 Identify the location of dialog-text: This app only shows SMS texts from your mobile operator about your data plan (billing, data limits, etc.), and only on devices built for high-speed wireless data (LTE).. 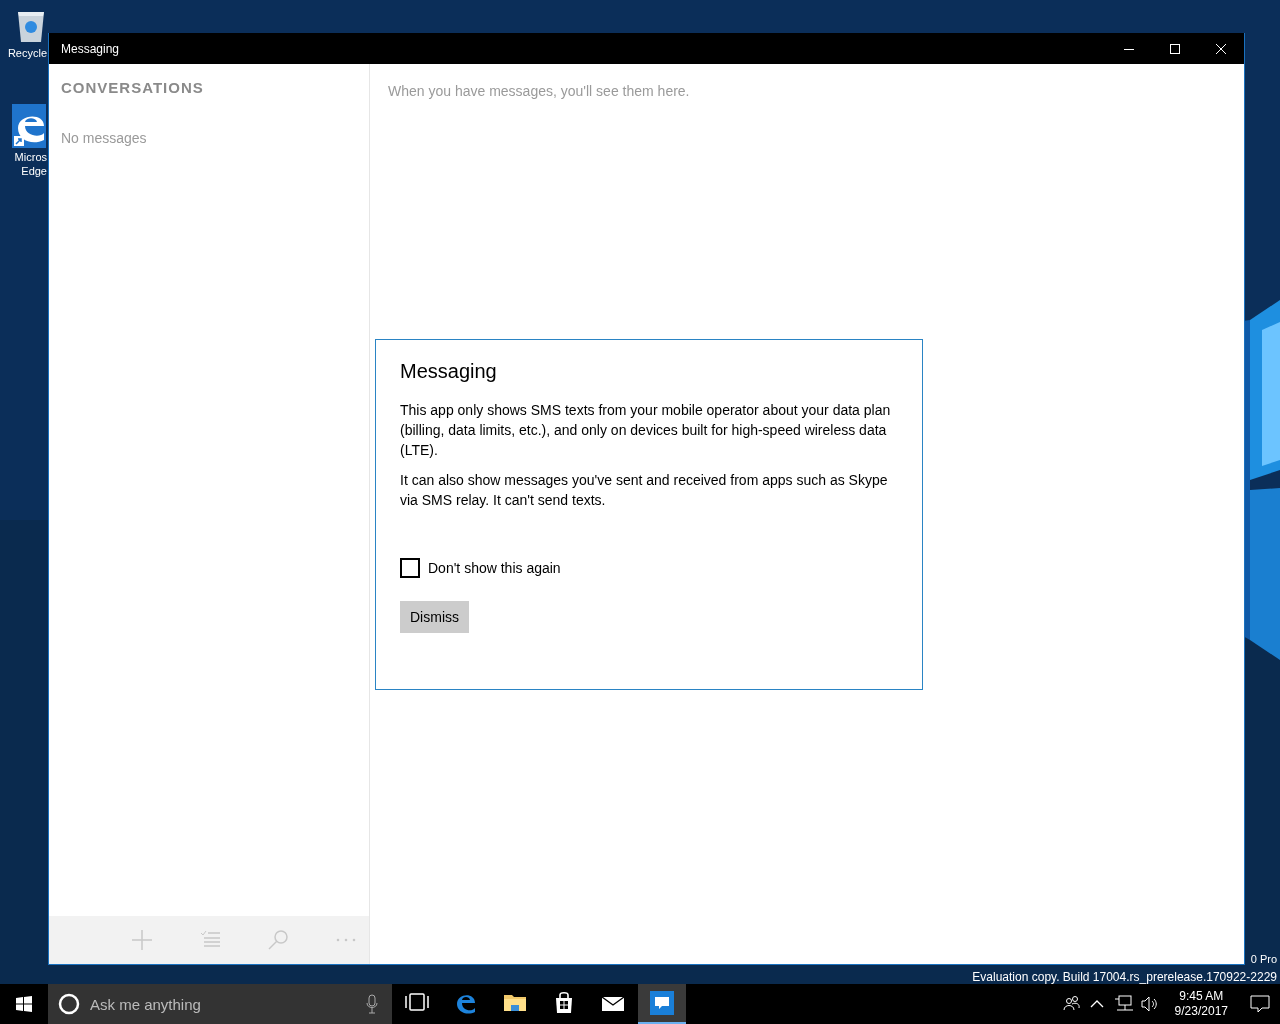
(646, 430).